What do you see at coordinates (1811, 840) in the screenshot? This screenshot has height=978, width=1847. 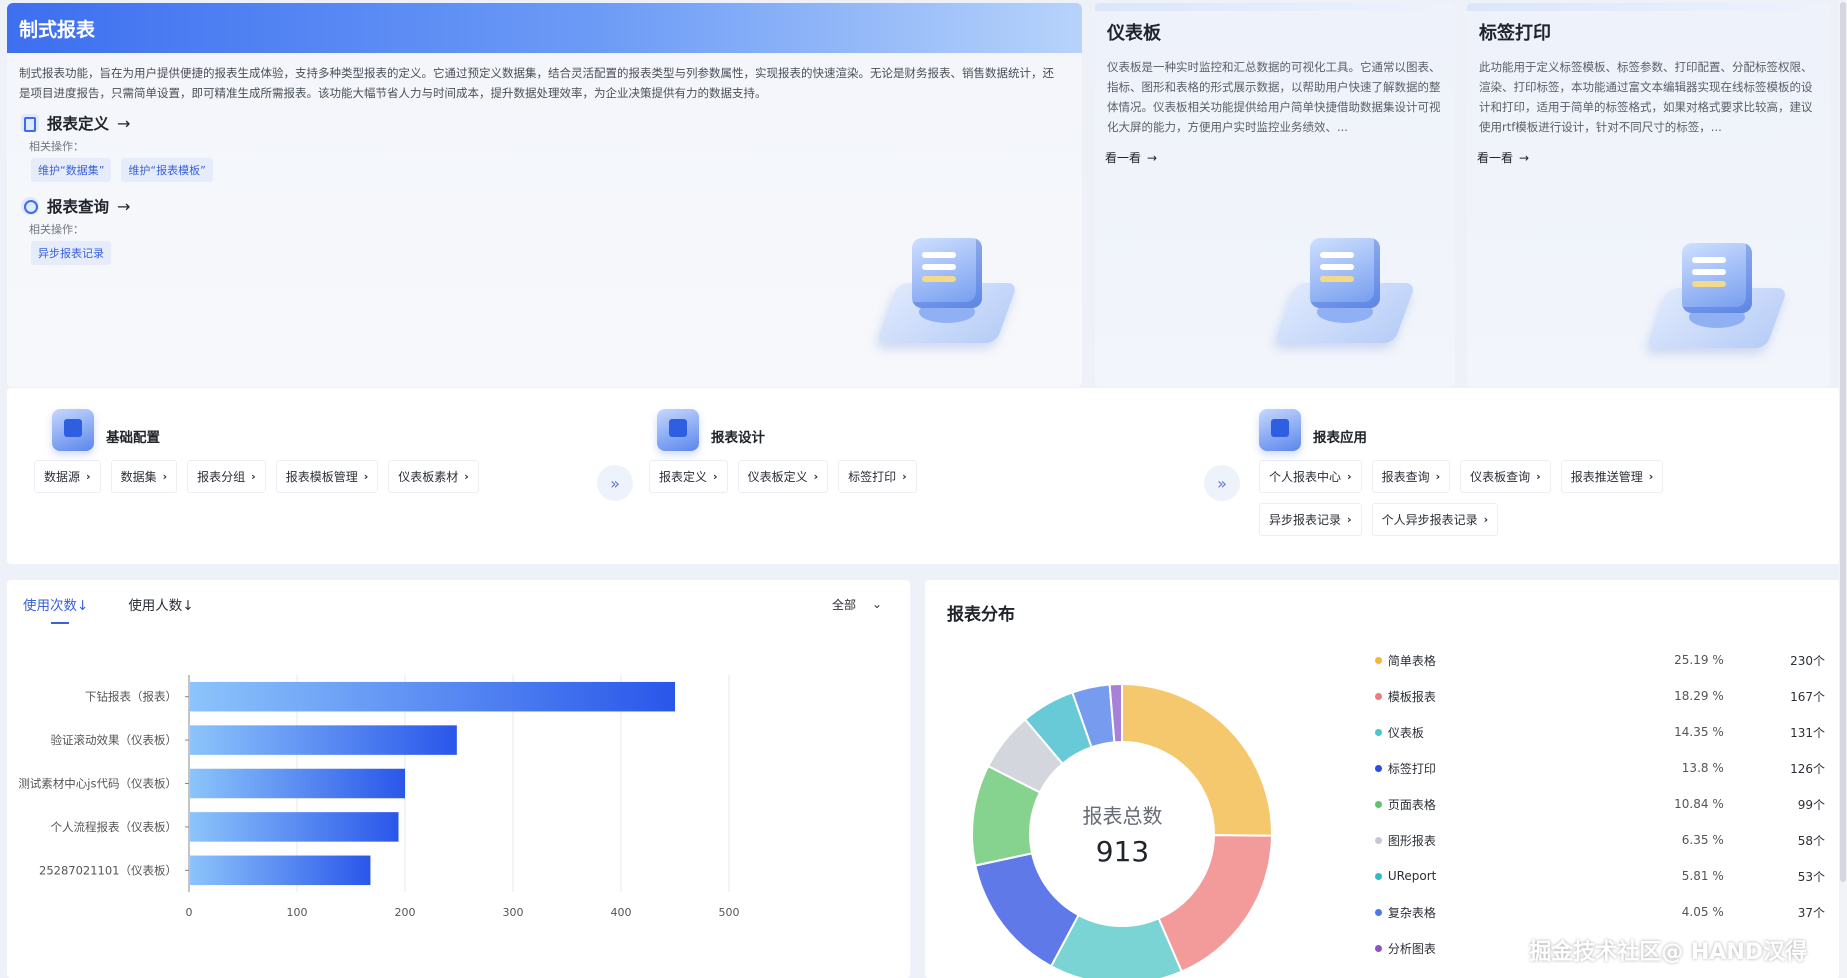 I see `legend-count: 58个` at bounding box center [1811, 840].